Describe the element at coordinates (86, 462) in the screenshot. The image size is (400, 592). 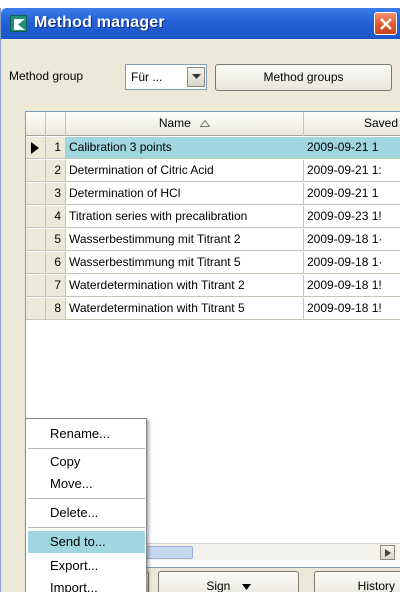
I see `menu-item-copy: Copy` at that location.